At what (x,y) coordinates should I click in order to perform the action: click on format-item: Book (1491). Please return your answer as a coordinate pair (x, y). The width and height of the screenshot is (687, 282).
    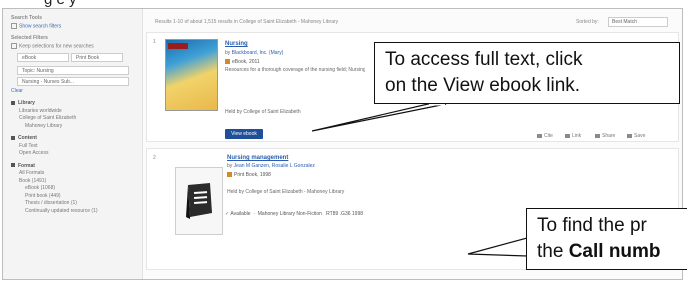
    Looking at the image, I should click on (76, 182).